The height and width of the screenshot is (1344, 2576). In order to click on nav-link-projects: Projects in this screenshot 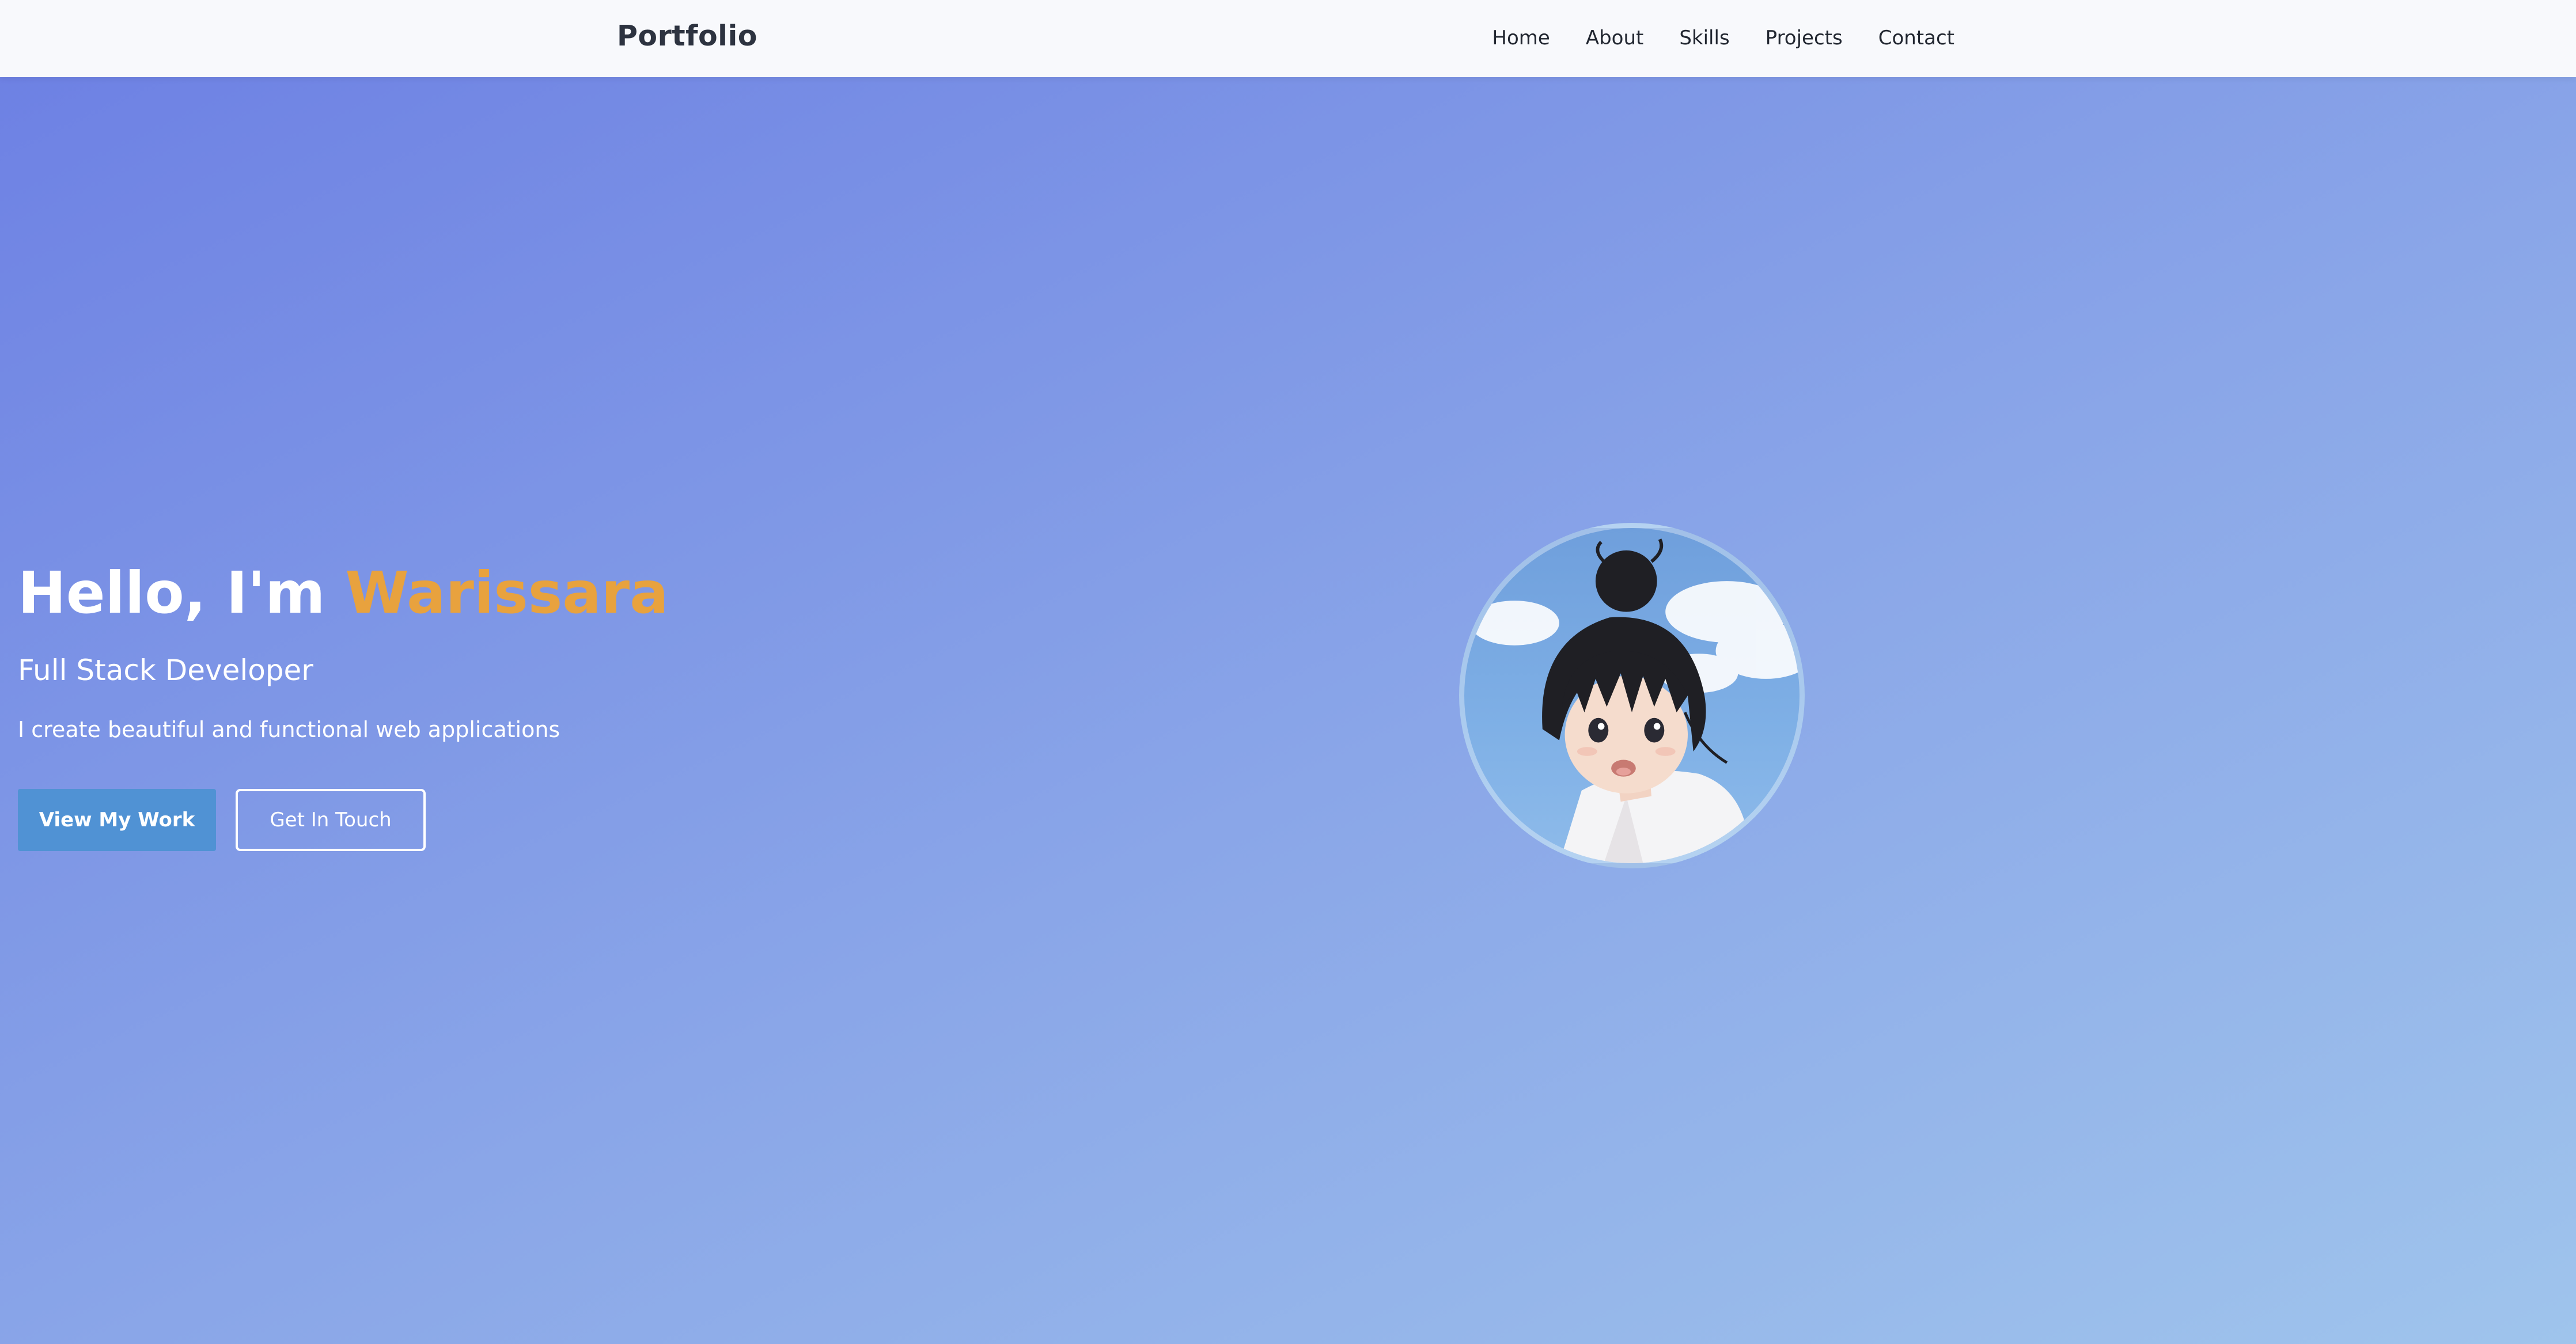, I will do `click(1804, 38)`.